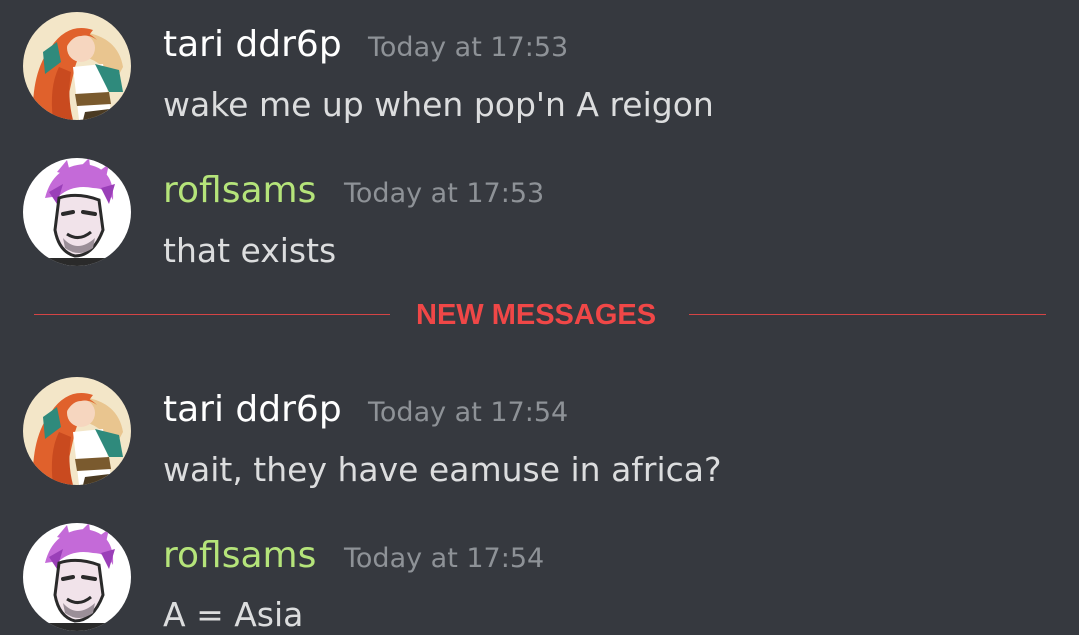 The height and width of the screenshot is (635, 1079). Describe the element at coordinates (438, 104) in the screenshot. I see `message-text: wake me up when pop'n A reigon` at that location.